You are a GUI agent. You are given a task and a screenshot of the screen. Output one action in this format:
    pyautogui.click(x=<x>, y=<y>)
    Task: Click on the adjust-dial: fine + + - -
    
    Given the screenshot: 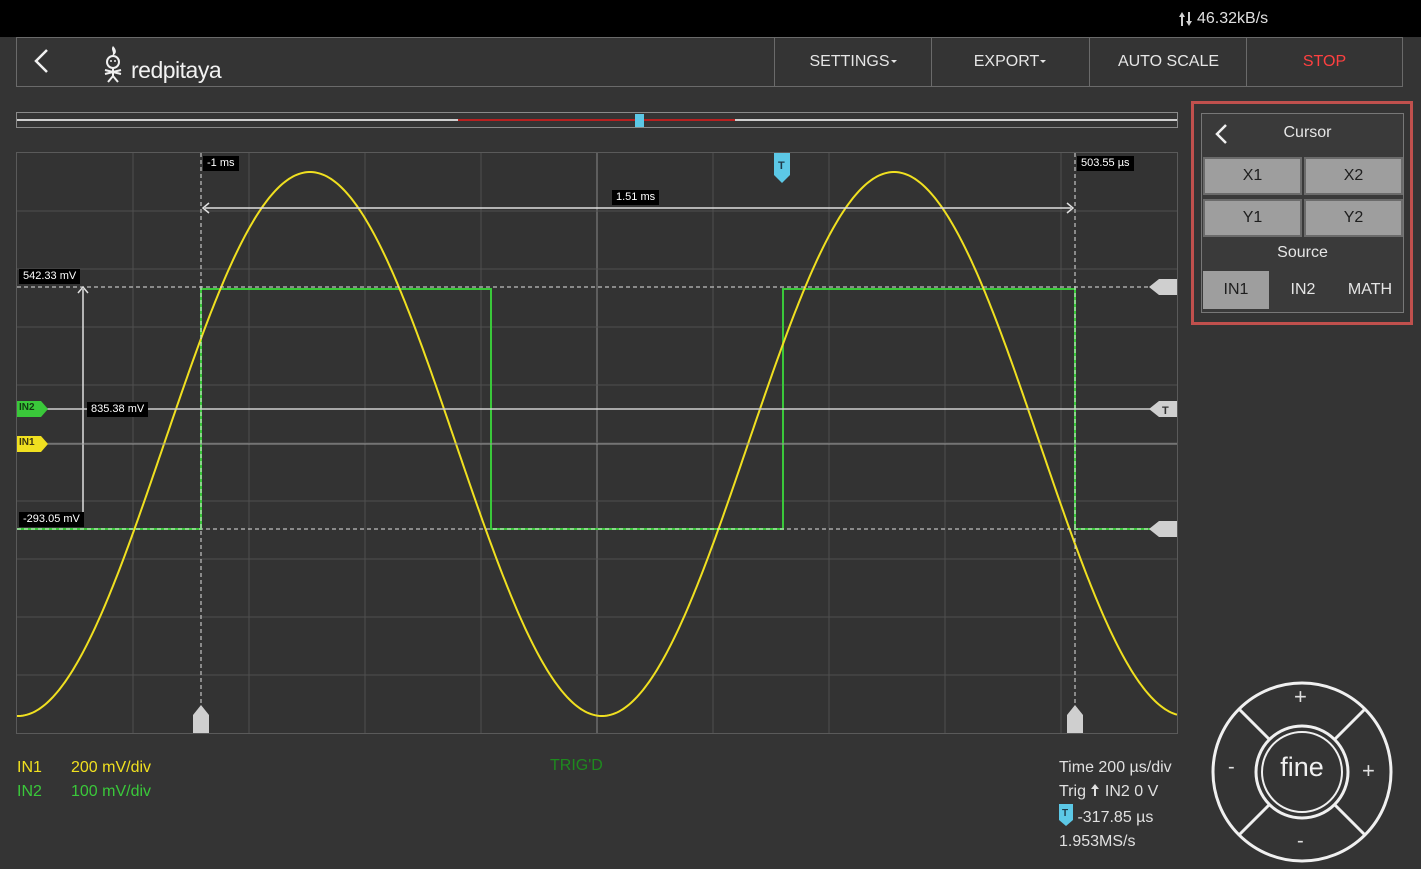 What is the action you would take?
    pyautogui.click(x=1302, y=772)
    